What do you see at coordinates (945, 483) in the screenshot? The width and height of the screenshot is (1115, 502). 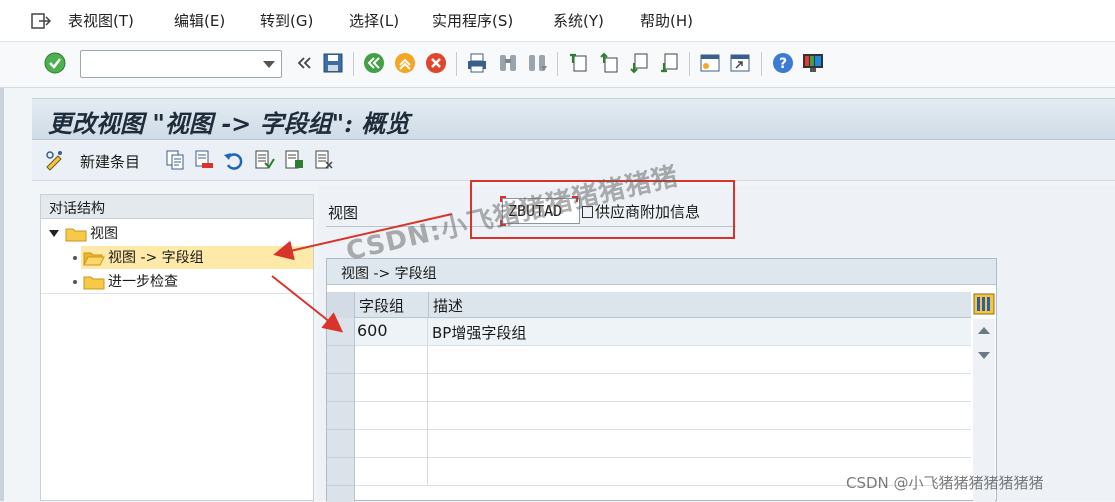 I see `watermark-corner: CSDN @小飞猪猪猪猪猪猪猪` at bounding box center [945, 483].